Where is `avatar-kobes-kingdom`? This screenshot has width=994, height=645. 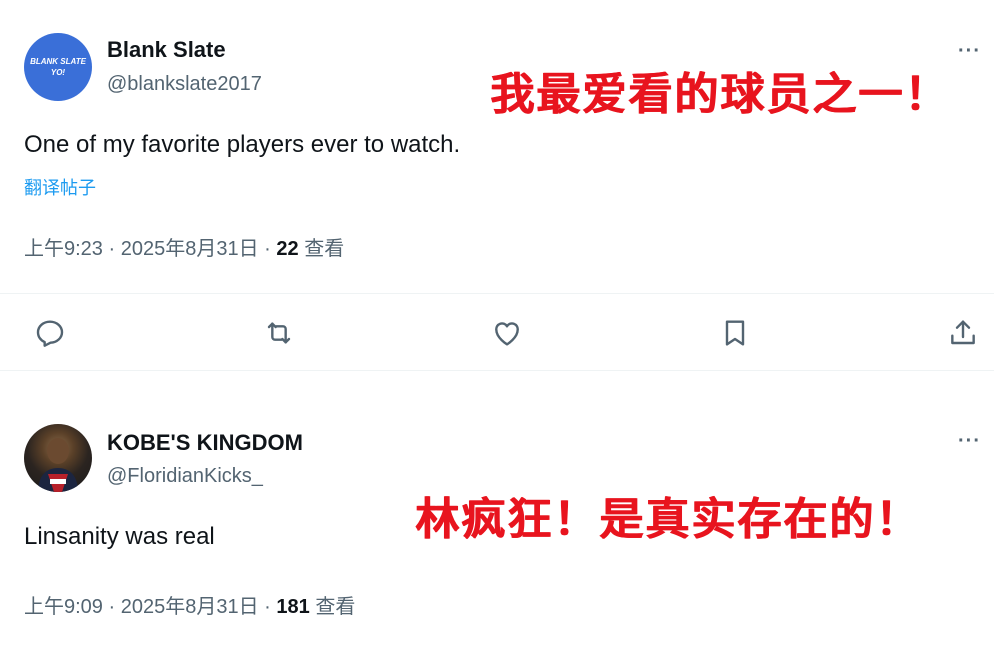 avatar-kobes-kingdom is located at coordinates (58, 458).